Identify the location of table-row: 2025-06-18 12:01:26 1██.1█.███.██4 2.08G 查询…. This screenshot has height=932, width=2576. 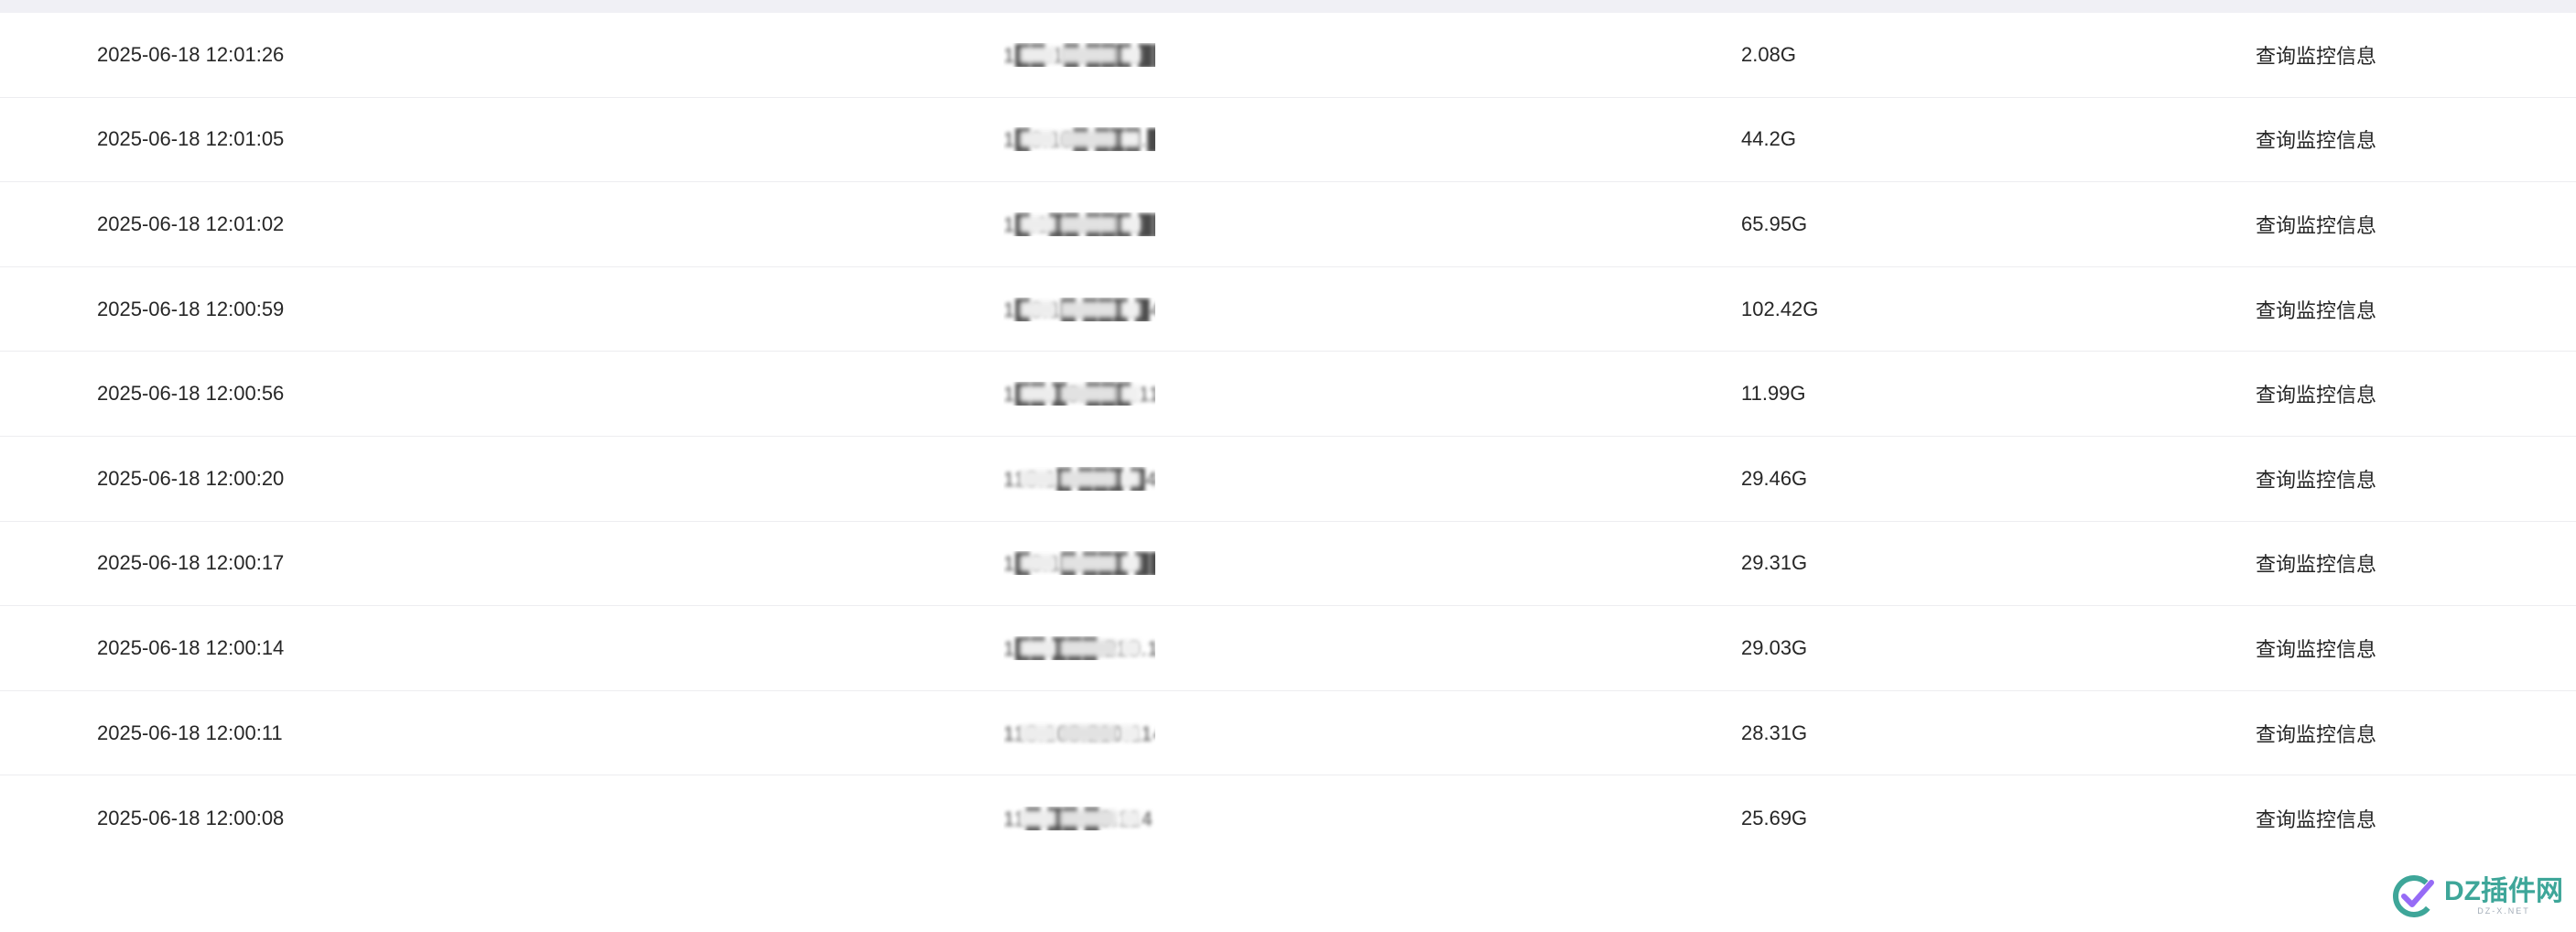
(1288, 55).